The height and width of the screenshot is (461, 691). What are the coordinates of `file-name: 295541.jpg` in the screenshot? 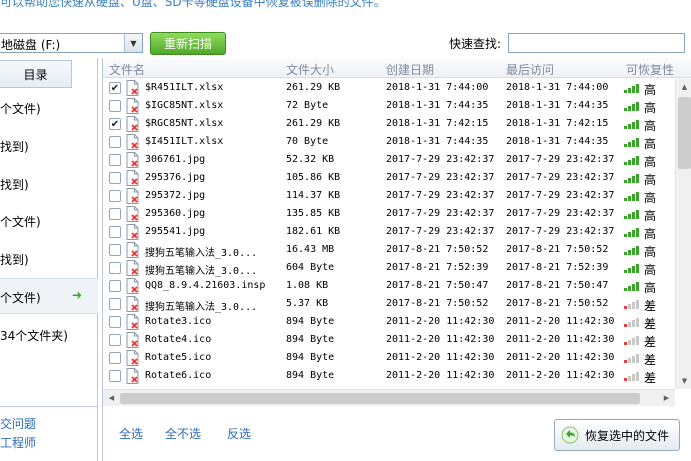 It's located at (175, 231).